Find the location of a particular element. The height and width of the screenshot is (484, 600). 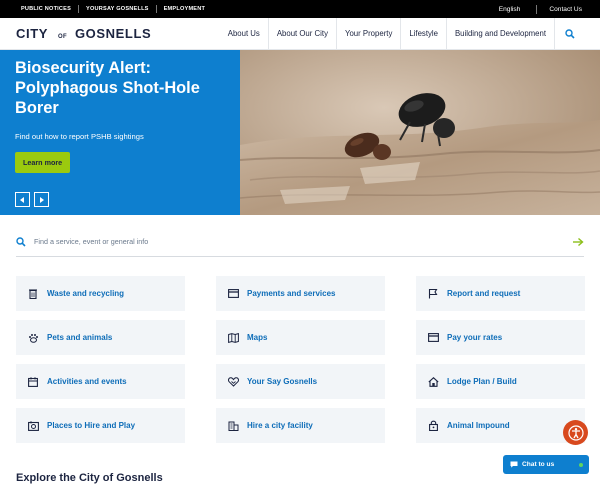

explore-heading: Explore the City of Gosnells is located at coordinates (89, 478).